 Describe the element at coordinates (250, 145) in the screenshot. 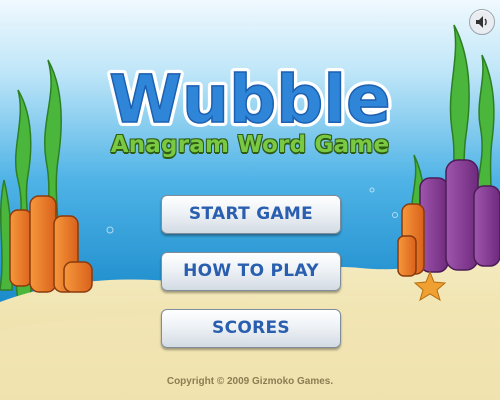

I see `game-subtitle: Anagram Word Game` at that location.